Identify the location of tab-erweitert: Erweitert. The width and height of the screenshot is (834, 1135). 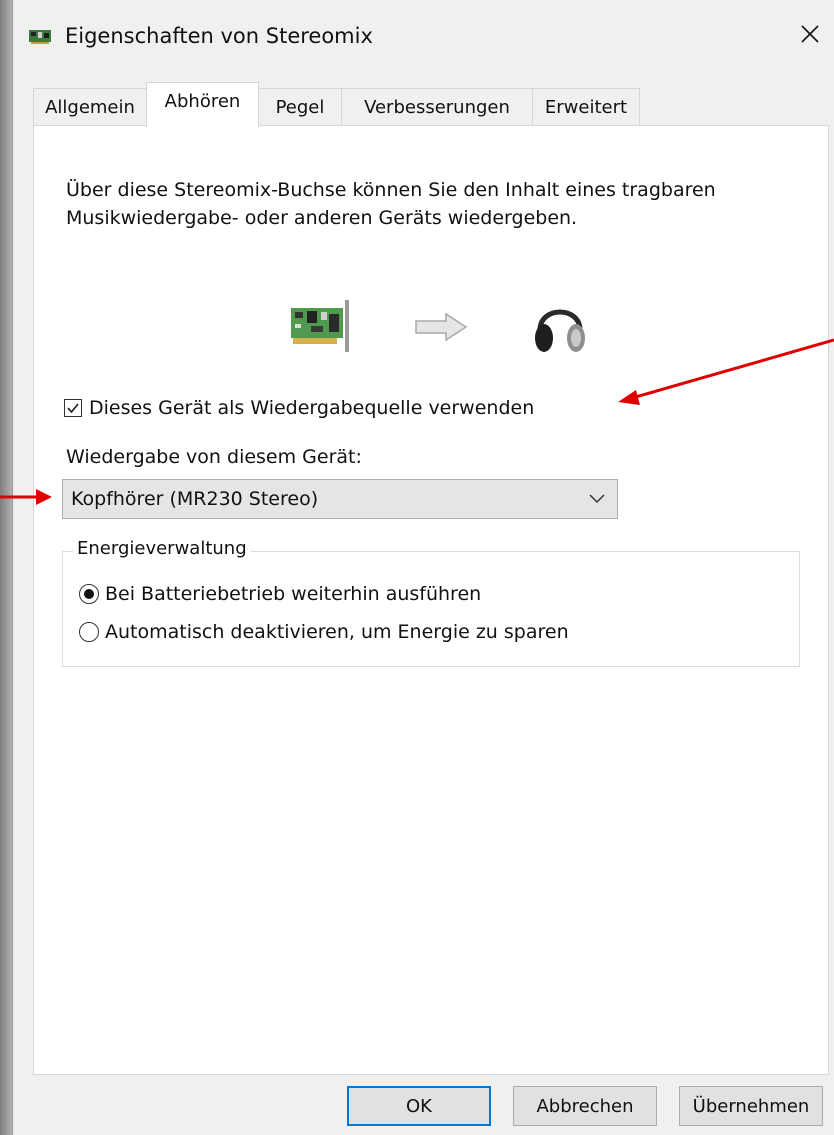
(586, 107).